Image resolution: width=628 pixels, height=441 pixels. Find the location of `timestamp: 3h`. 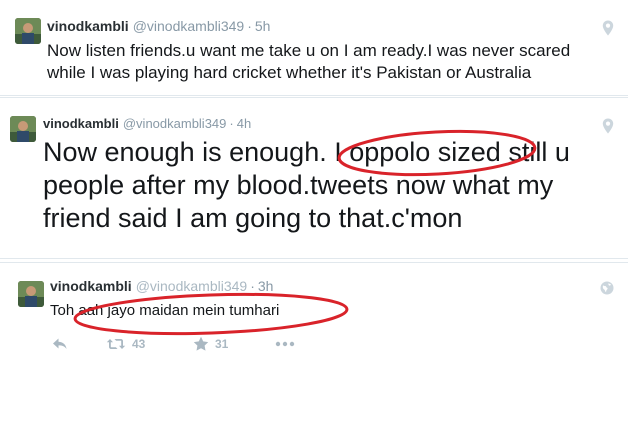

timestamp: 3h is located at coordinates (266, 286).